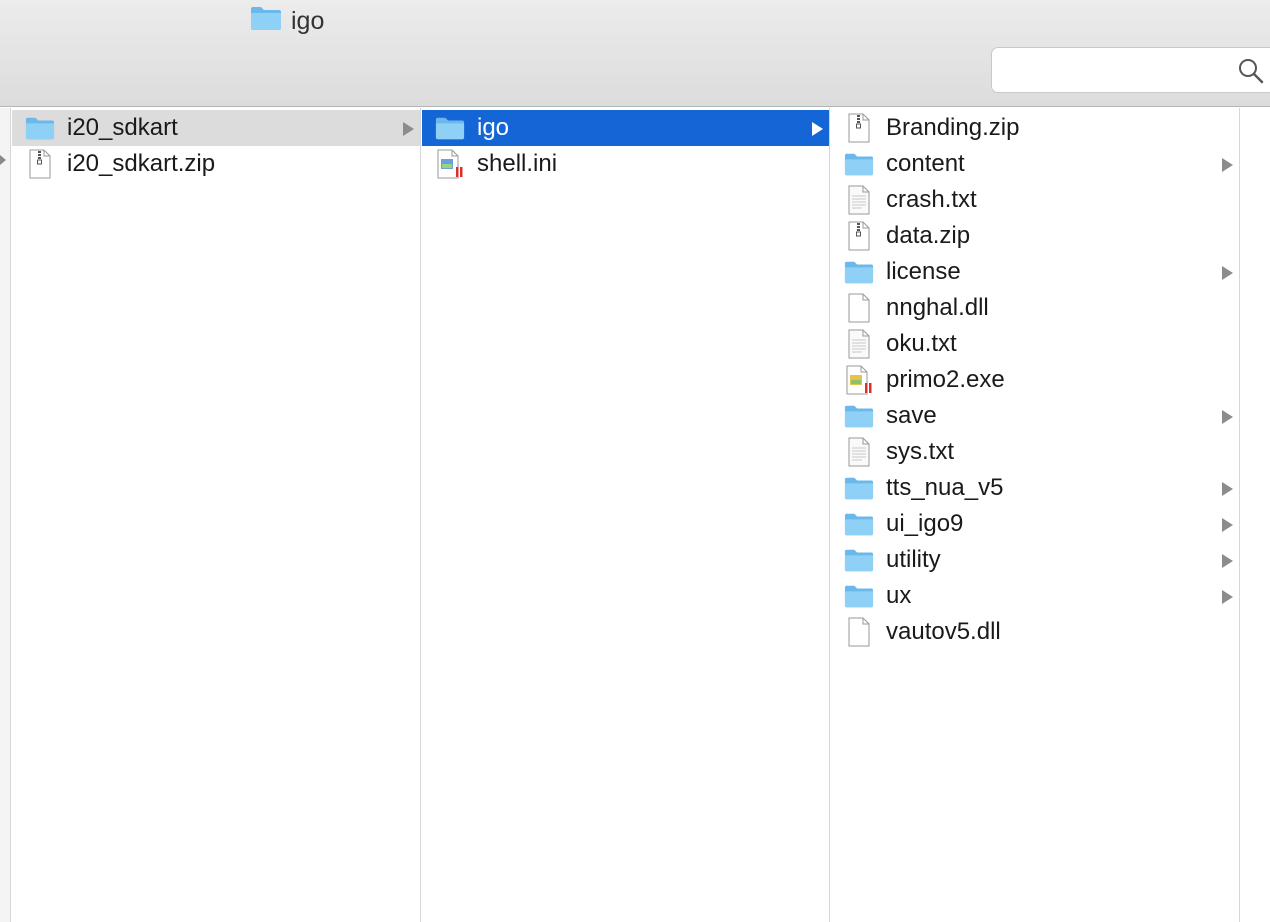 The image size is (1270, 922). I want to click on toolbar: igo, so click(635, 53).